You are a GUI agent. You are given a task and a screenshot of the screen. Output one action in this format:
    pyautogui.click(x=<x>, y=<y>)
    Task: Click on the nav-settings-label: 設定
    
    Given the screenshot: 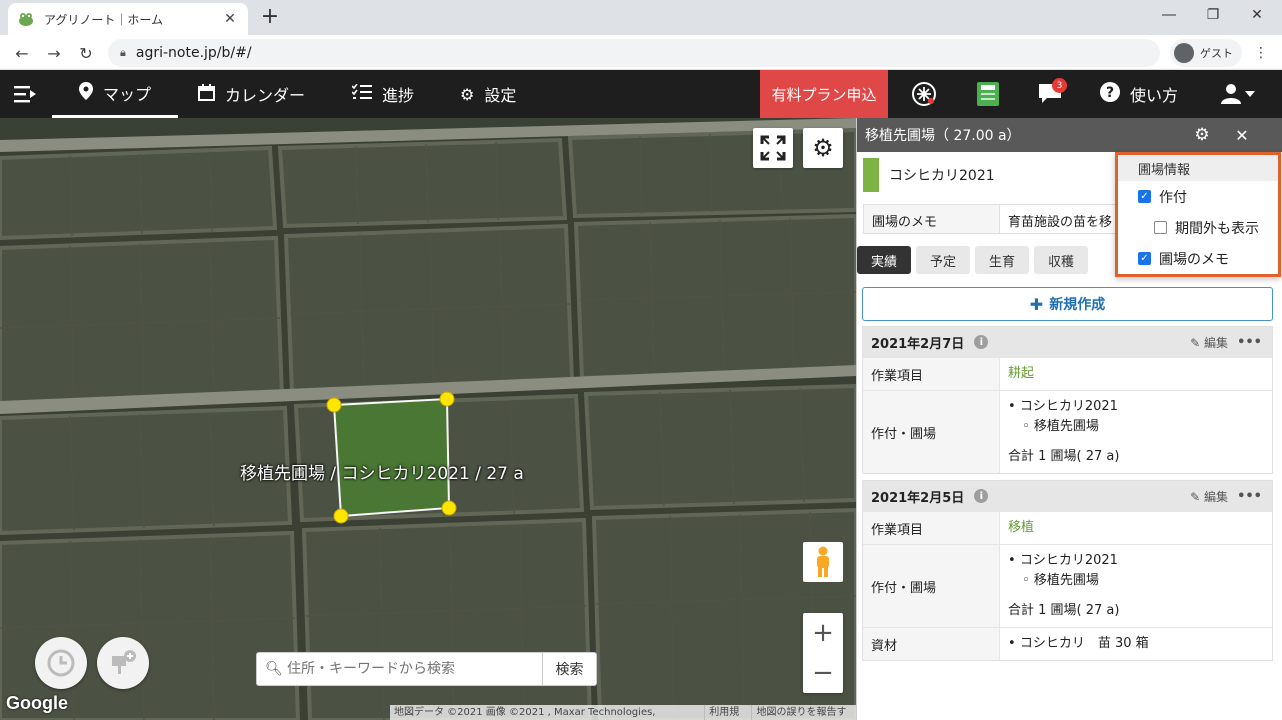 What is the action you would take?
    pyautogui.click(x=500, y=95)
    